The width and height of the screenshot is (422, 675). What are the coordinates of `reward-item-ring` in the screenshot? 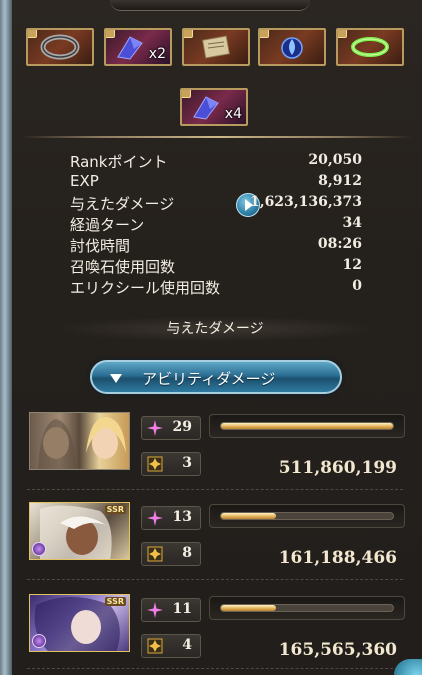 It's located at (60, 47).